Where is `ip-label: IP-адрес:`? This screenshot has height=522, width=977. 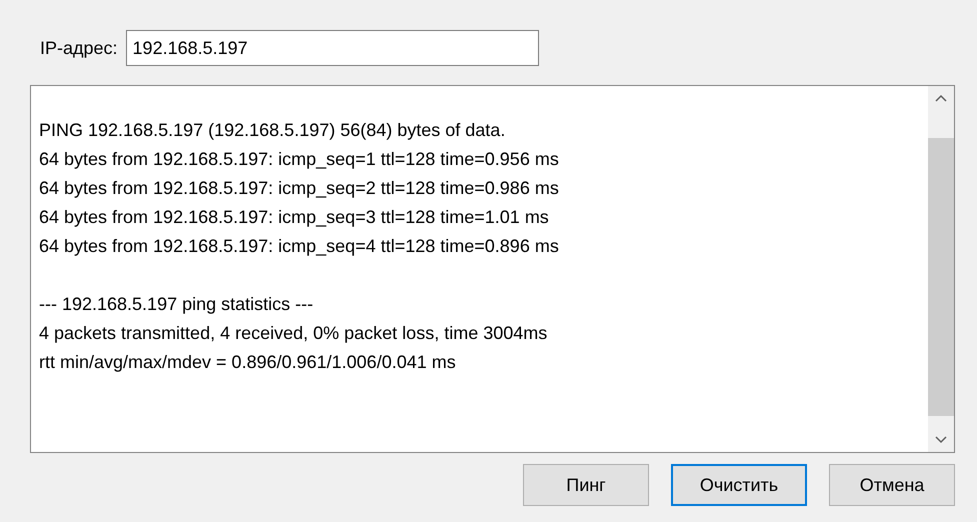 ip-label: IP-адрес: is located at coordinates (79, 48).